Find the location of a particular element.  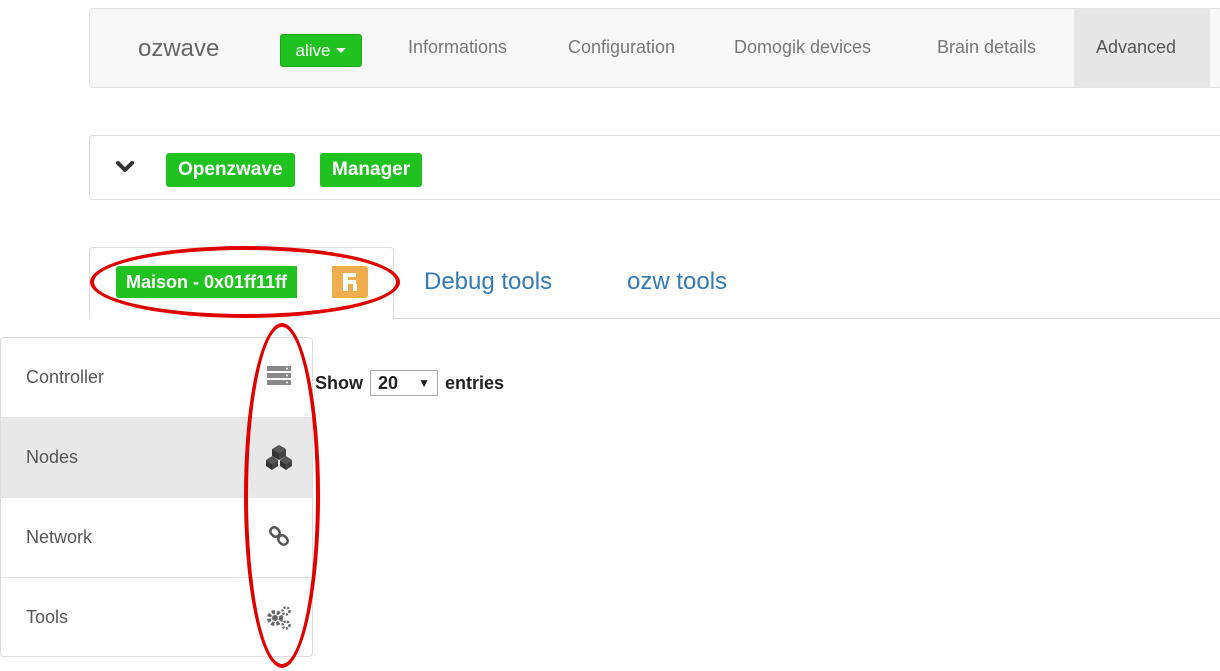

sidebar-item-label: Nodes is located at coordinates (52, 457).